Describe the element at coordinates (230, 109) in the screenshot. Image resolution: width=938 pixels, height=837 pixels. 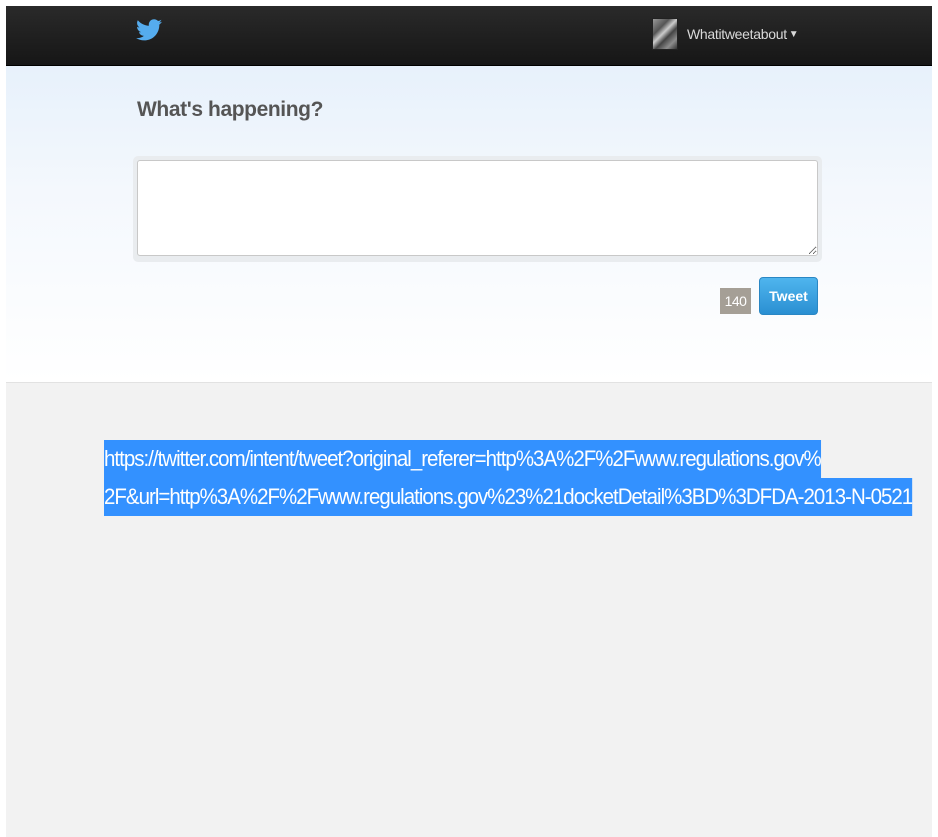
I see `page-title: What's happening?` at that location.